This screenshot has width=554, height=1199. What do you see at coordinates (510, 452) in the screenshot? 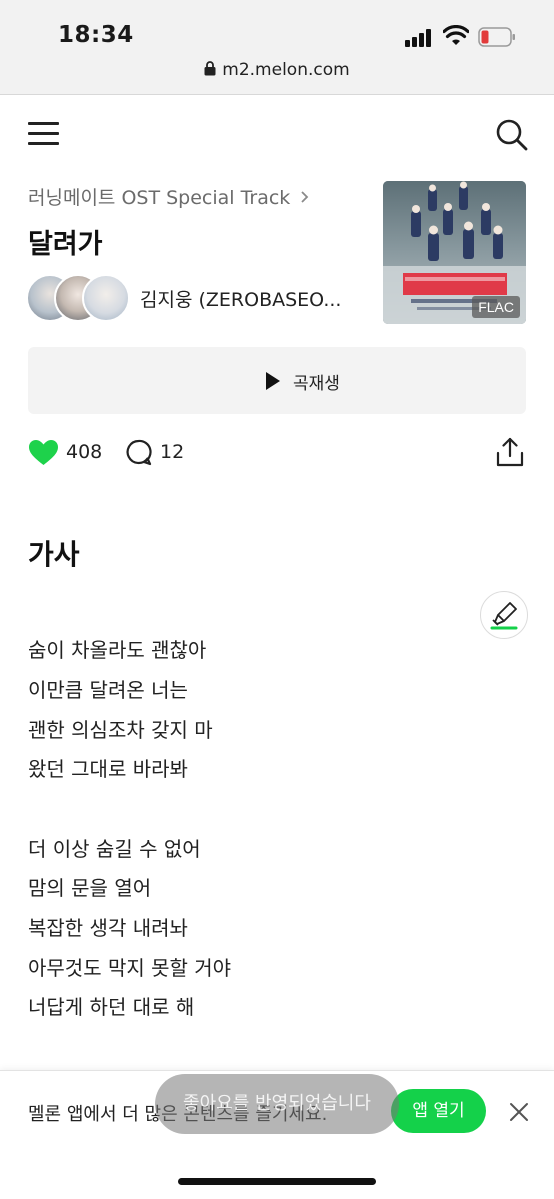
I see `share-icon` at bounding box center [510, 452].